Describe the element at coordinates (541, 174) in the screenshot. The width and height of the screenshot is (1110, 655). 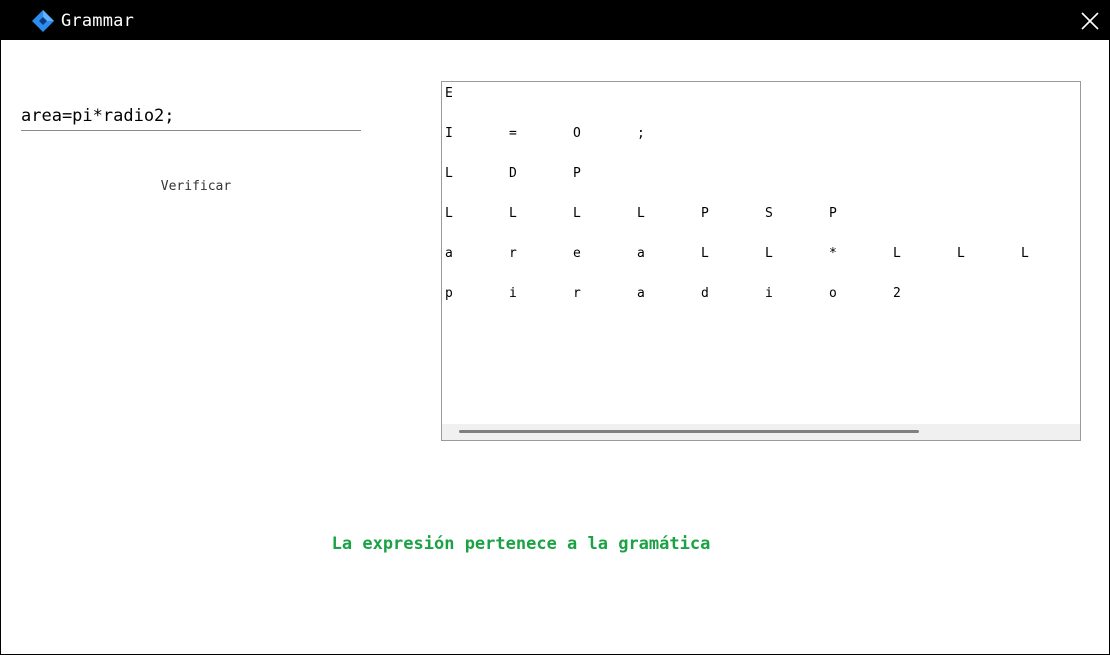
I see `tree-row: LDP` at that location.